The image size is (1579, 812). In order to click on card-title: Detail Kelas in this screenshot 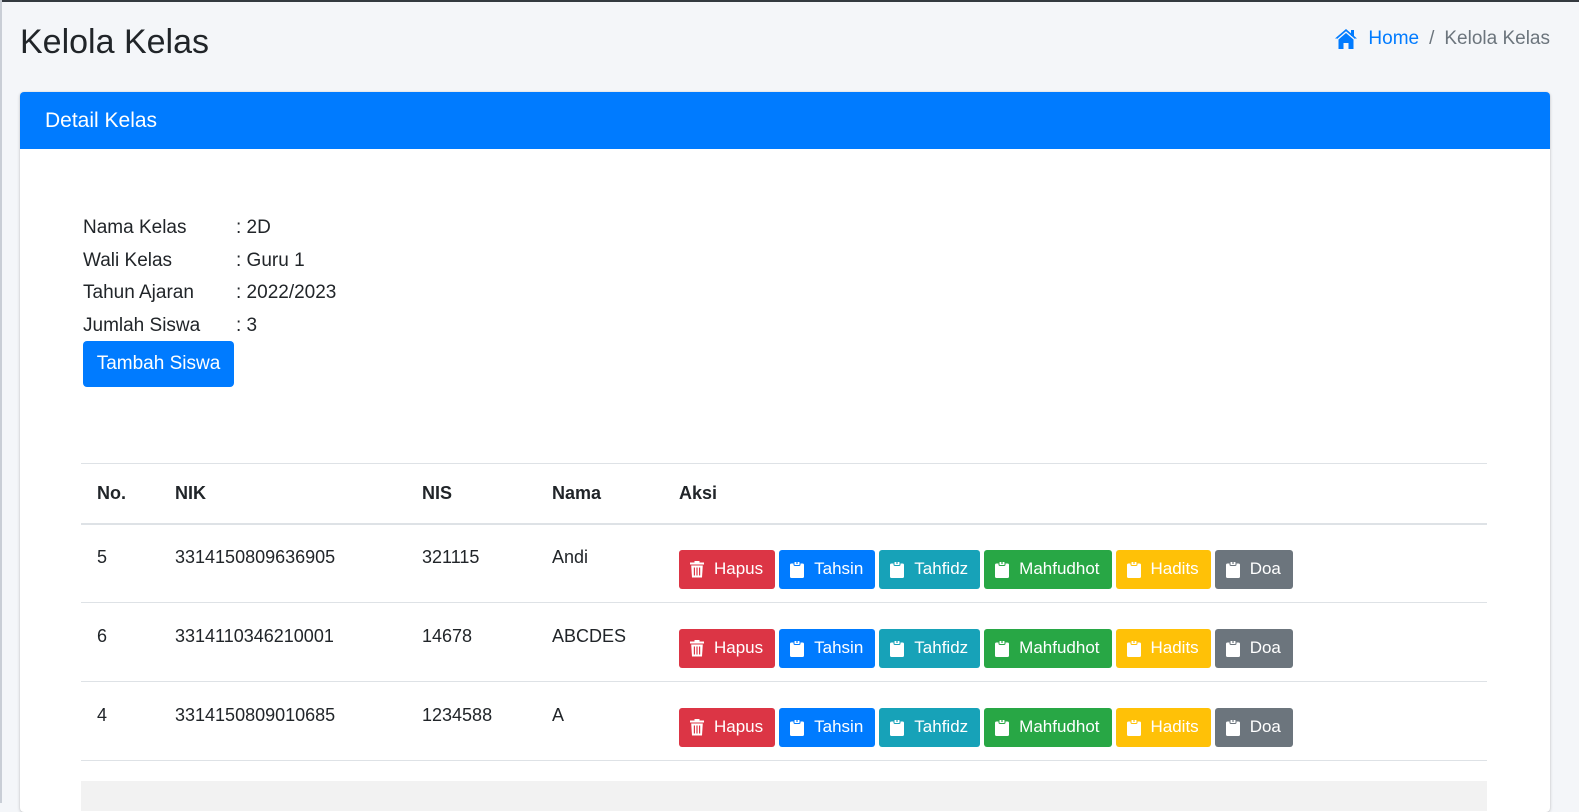, I will do `click(101, 120)`.